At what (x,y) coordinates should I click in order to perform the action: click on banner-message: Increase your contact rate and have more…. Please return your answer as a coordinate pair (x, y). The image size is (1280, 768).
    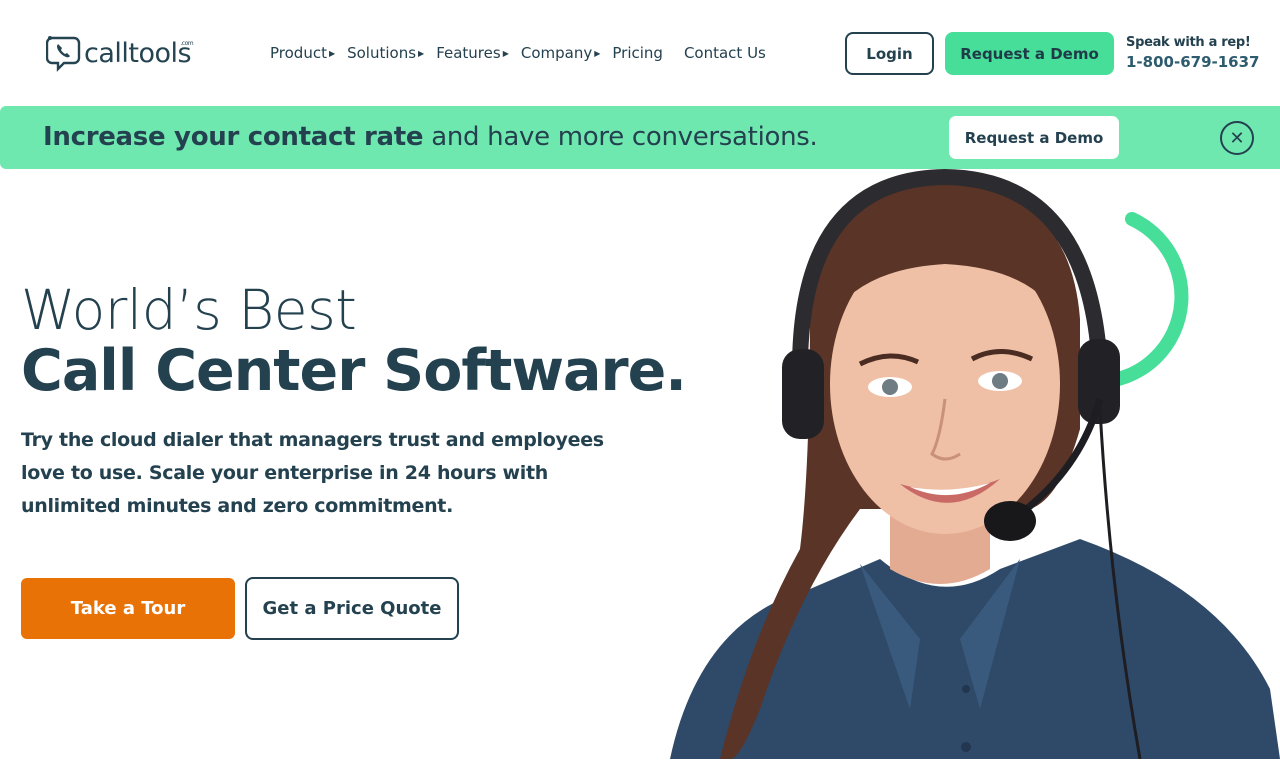
    Looking at the image, I should click on (430, 137).